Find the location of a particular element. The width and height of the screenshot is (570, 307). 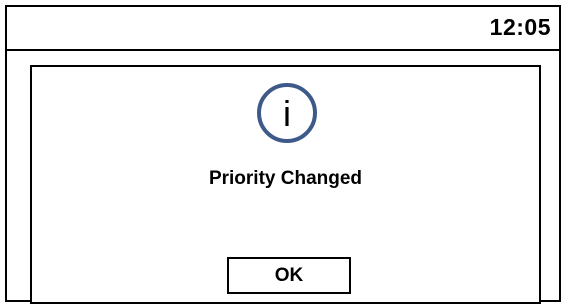

dialog-message: Priority Changed is located at coordinates (285, 178).